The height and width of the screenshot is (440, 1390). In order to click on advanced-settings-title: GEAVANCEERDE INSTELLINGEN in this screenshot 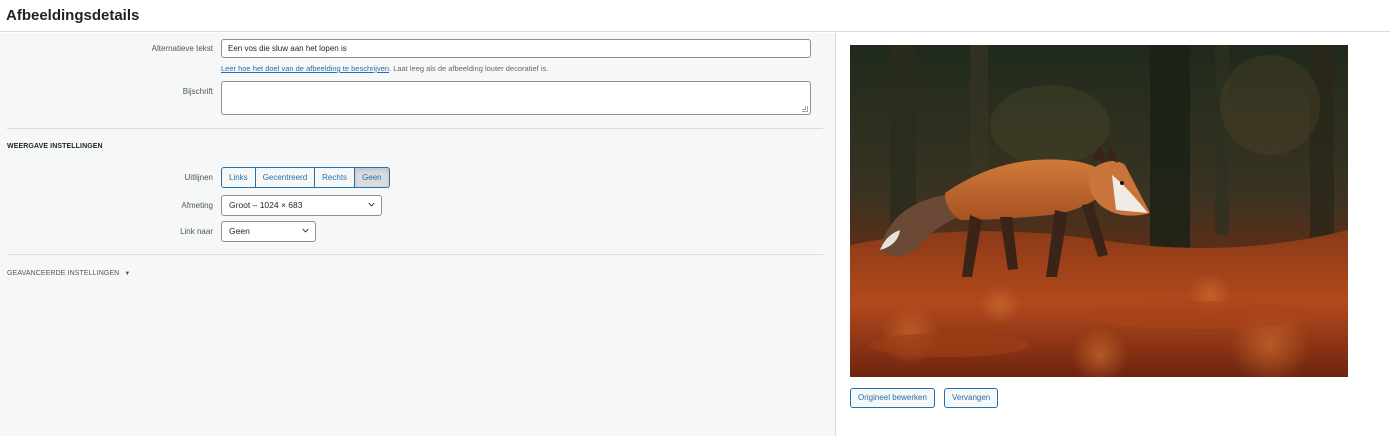, I will do `click(63, 273)`.